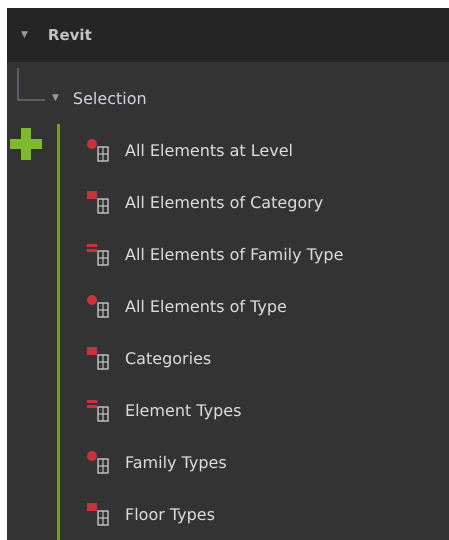  What do you see at coordinates (176, 462) in the screenshot?
I see `tree-item: Family Types` at bounding box center [176, 462].